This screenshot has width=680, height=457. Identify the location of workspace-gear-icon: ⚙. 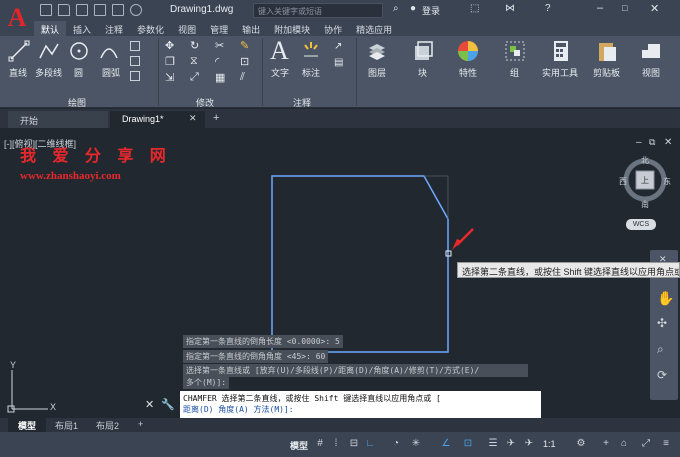
(581, 444).